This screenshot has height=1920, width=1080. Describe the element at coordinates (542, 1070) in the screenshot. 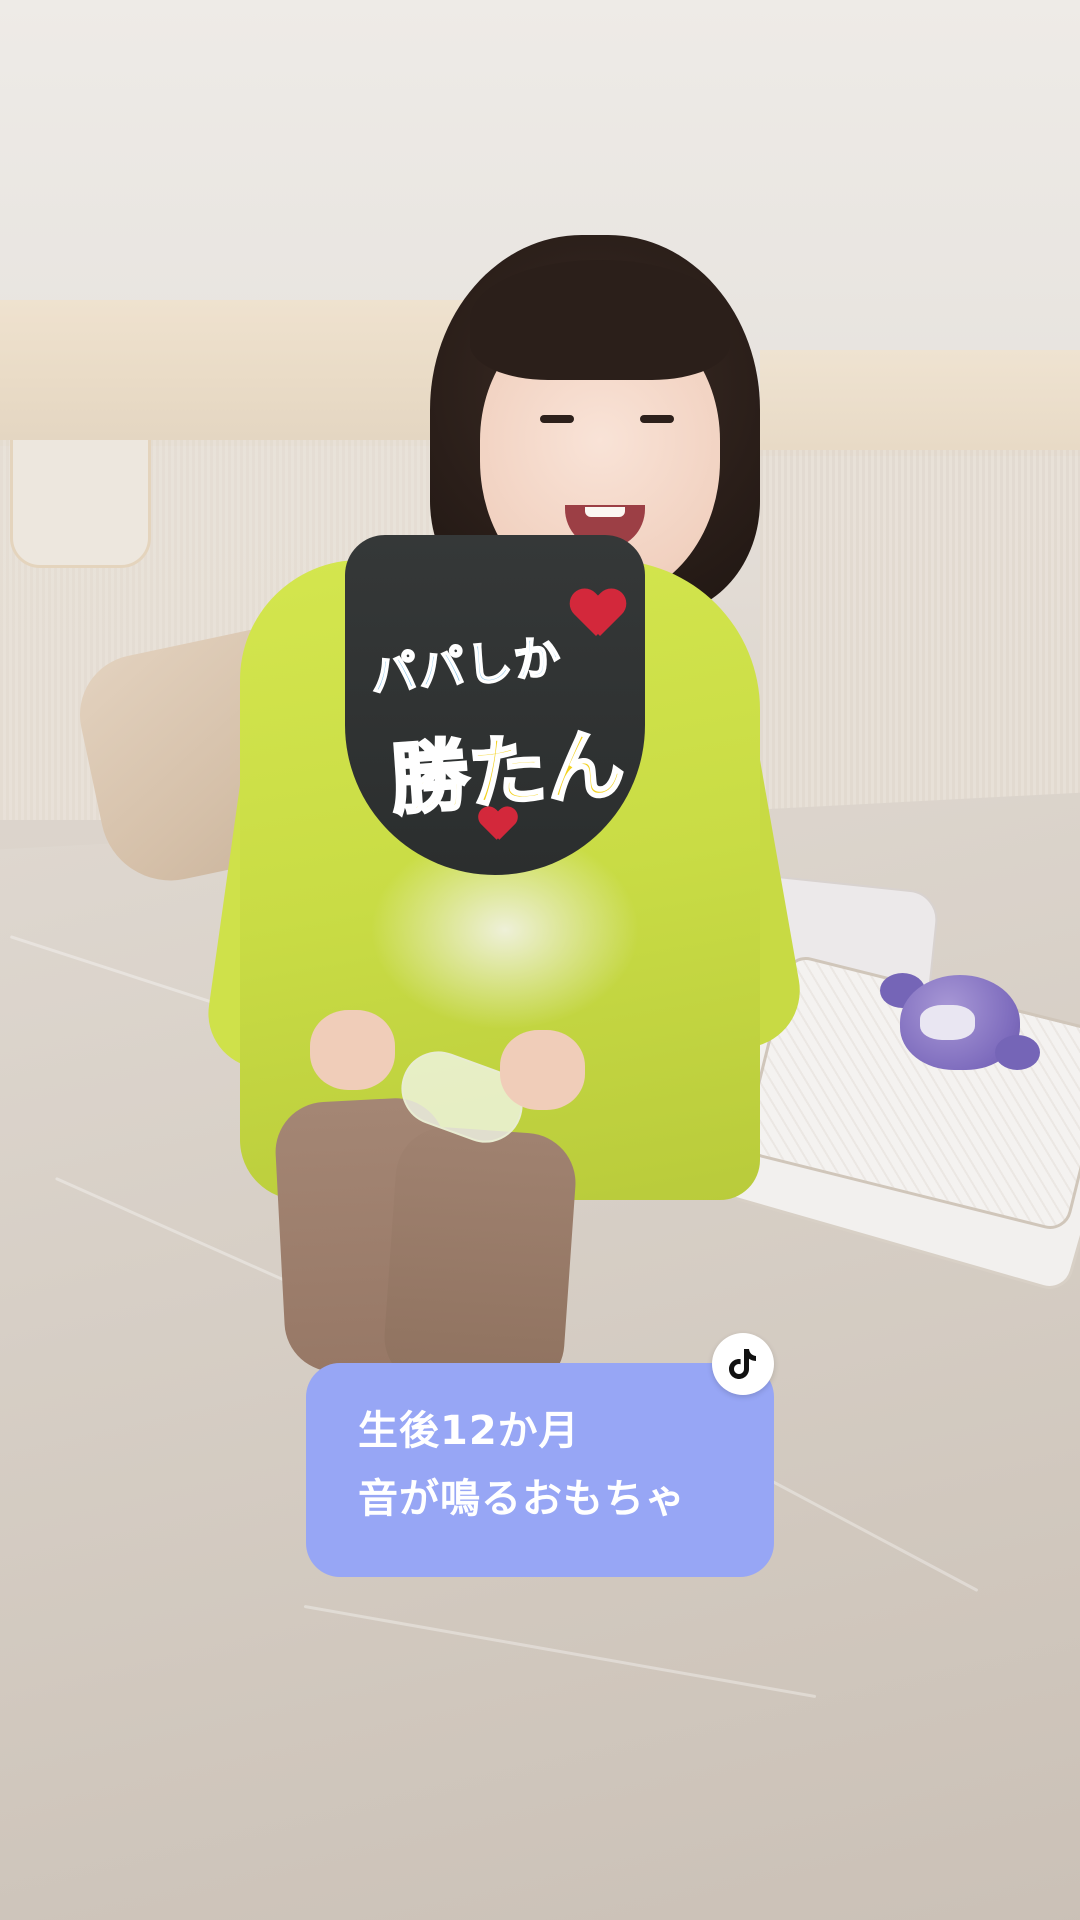

I see `child-hand-right` at that location.